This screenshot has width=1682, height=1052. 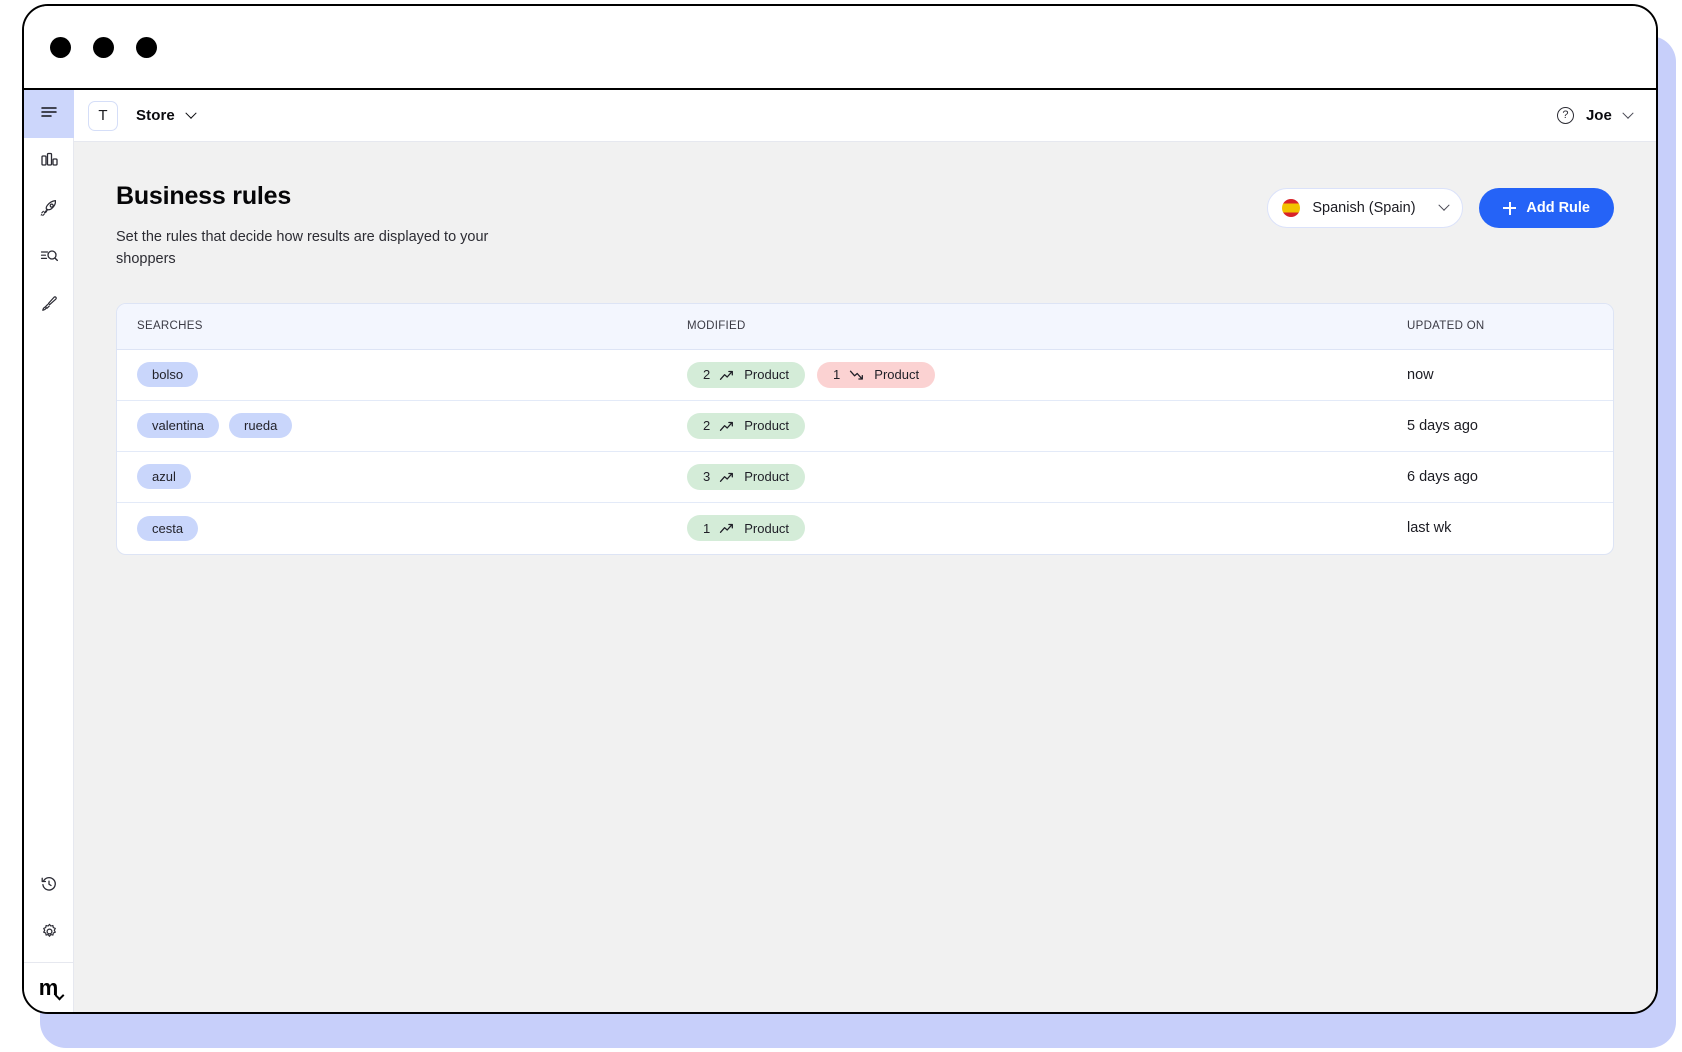 I want to click on sidebar-item-personalization, so click(x=49, y=306).